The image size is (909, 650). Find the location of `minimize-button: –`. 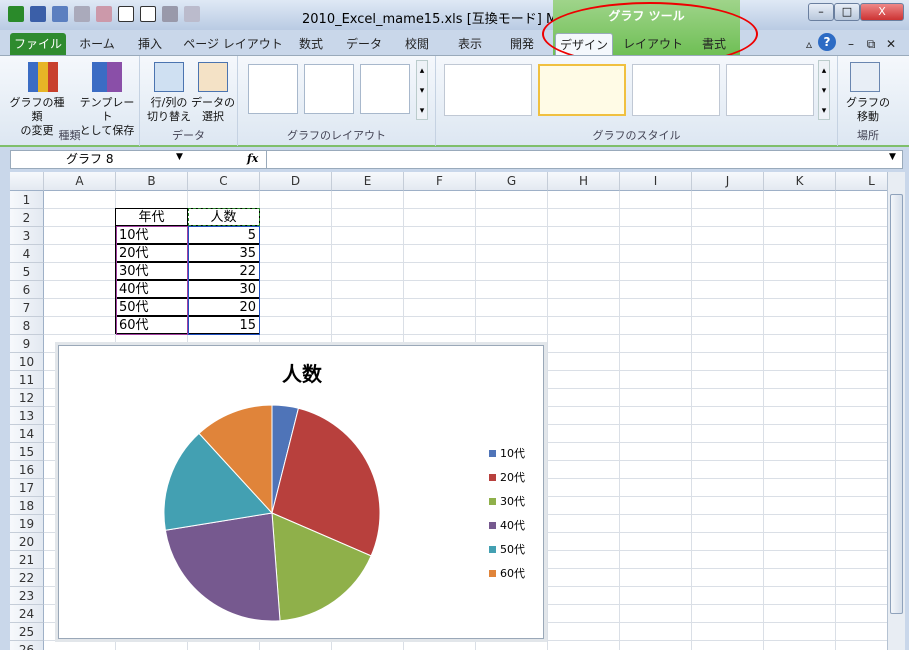

minimize-button: – is located at coordinates (821, 12).